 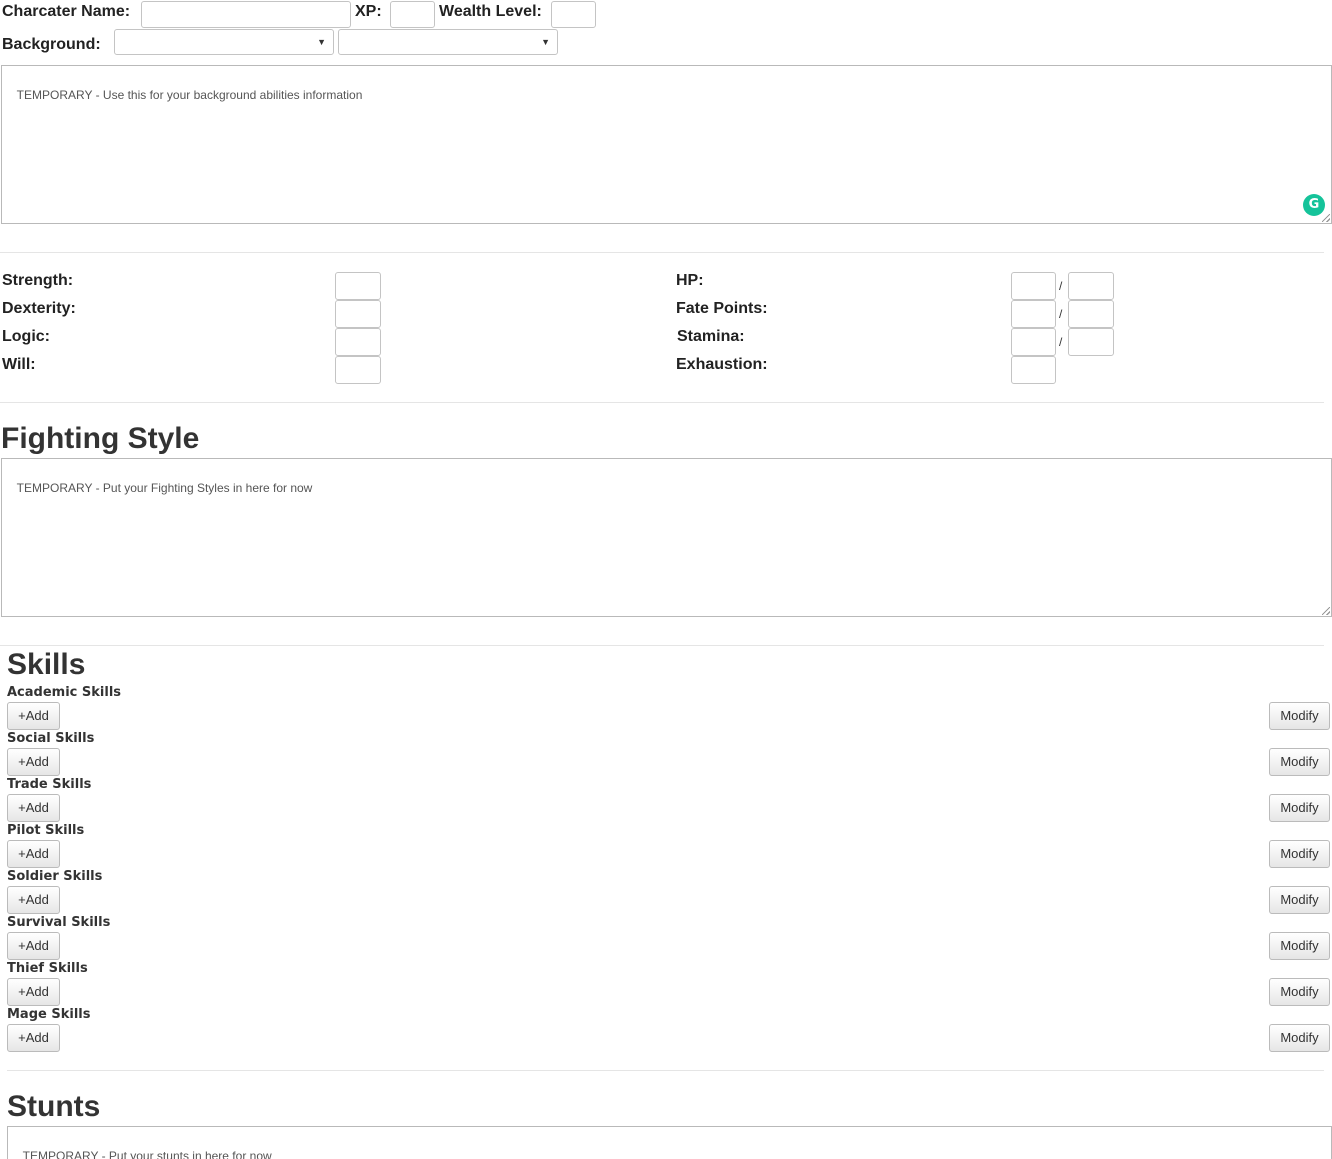 I want to click on strength-label: Strength:, so click(x=38, y=280).